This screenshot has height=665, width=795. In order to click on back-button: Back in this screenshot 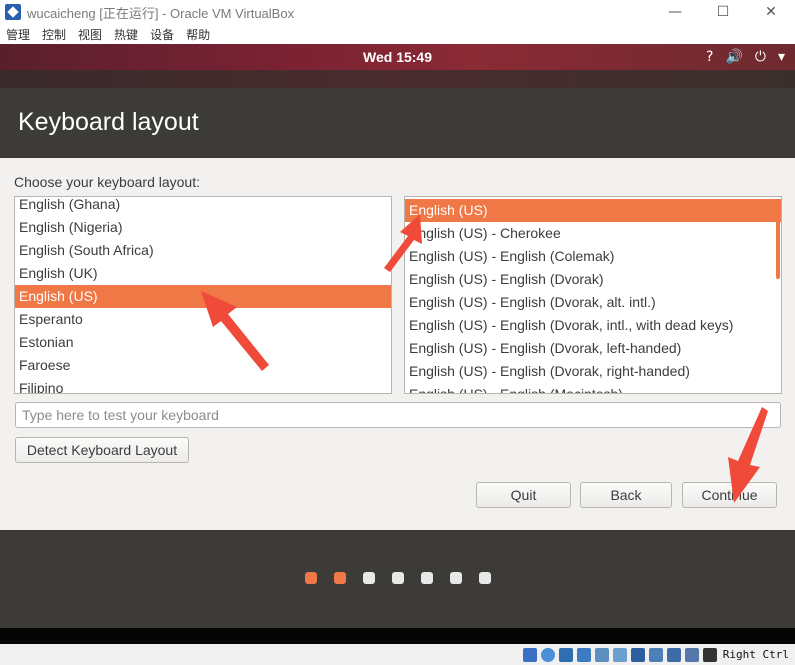, I will do `click(626, 495)`.